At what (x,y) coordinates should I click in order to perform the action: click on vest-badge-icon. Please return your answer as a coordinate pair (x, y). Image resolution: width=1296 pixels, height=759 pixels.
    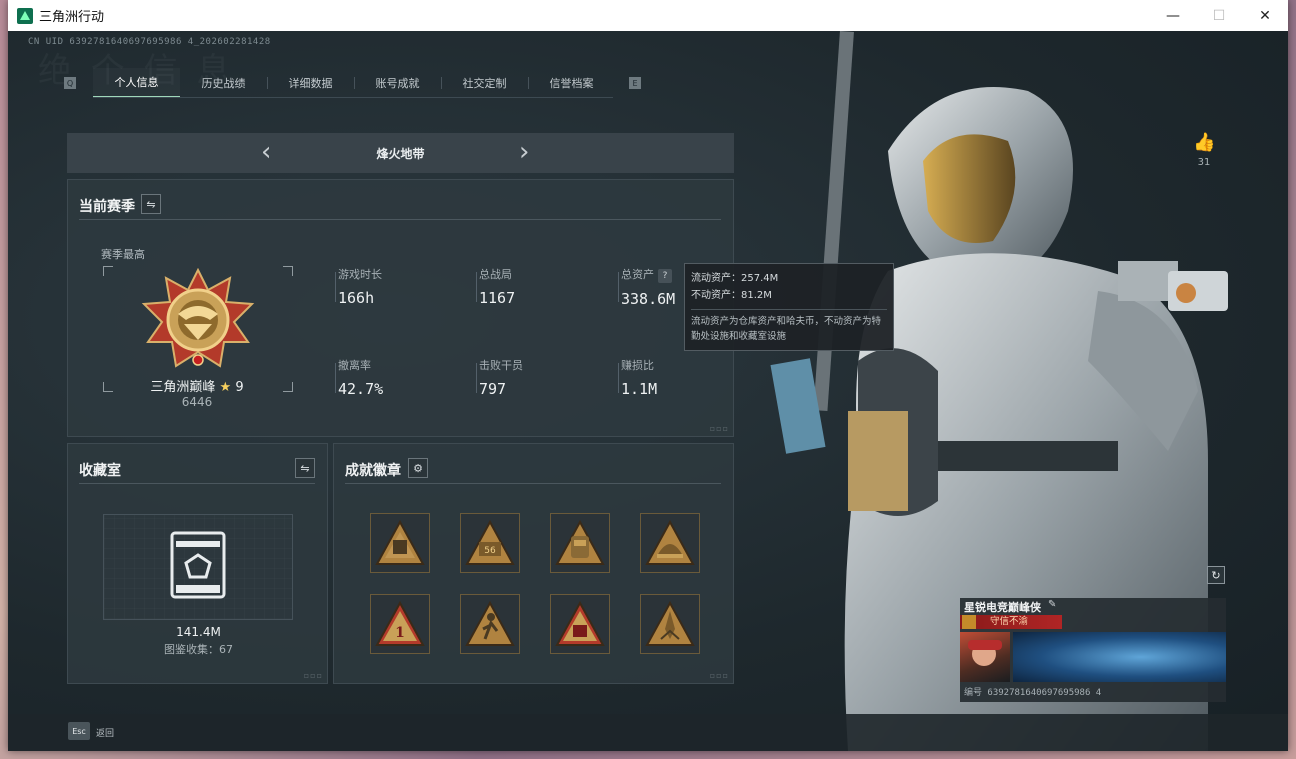
    Looking at the image, I should click on (580, 543).